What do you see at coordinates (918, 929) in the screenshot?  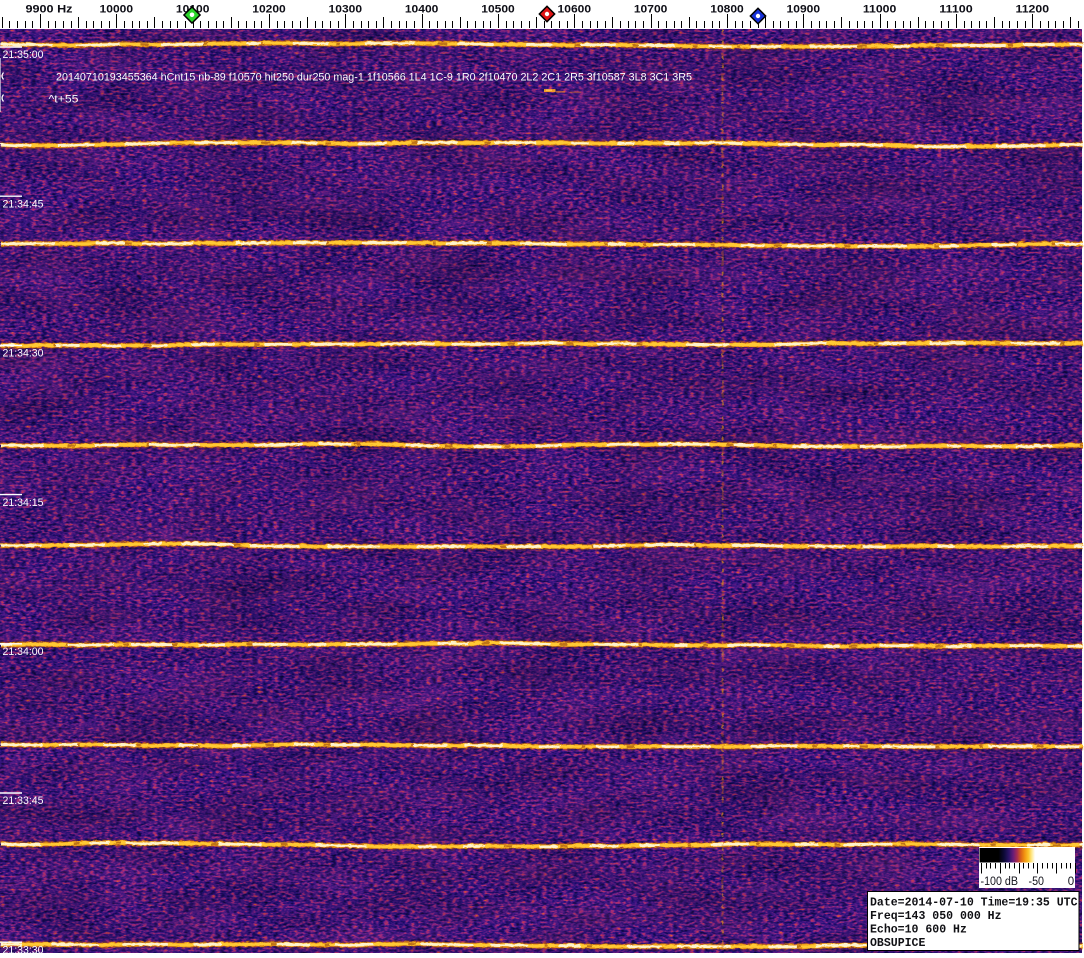 I see `svg-text: Echo=10 600 Hz` at bounding box center [918, 929].